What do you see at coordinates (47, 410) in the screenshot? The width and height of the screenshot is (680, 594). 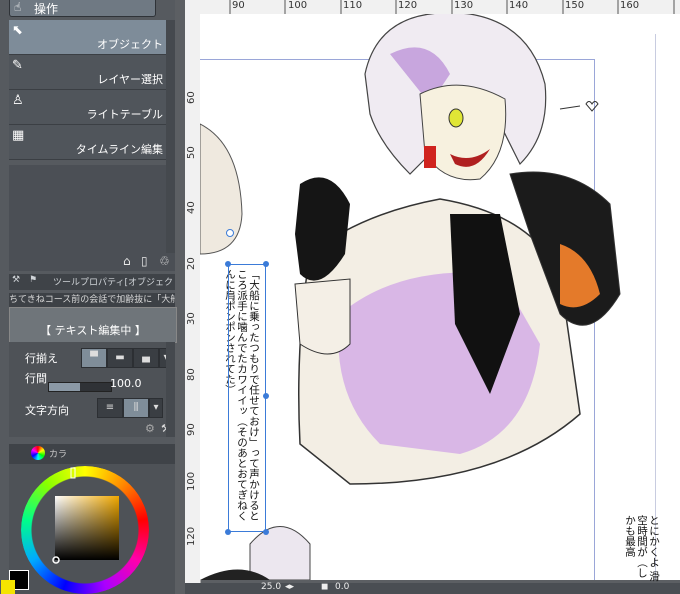 I see `direction-label: 文字方向` at bounding box center [47, 410].